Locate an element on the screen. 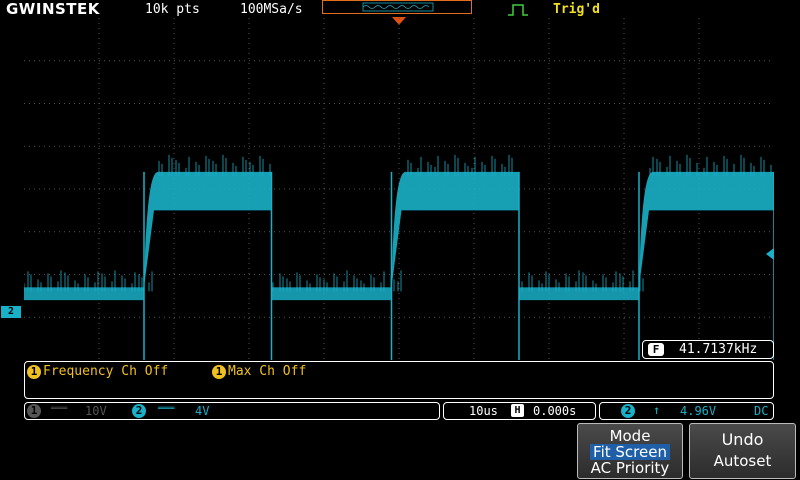  undo-autoset-softkey: Undo Autoset is located at coordinates (742, 451).